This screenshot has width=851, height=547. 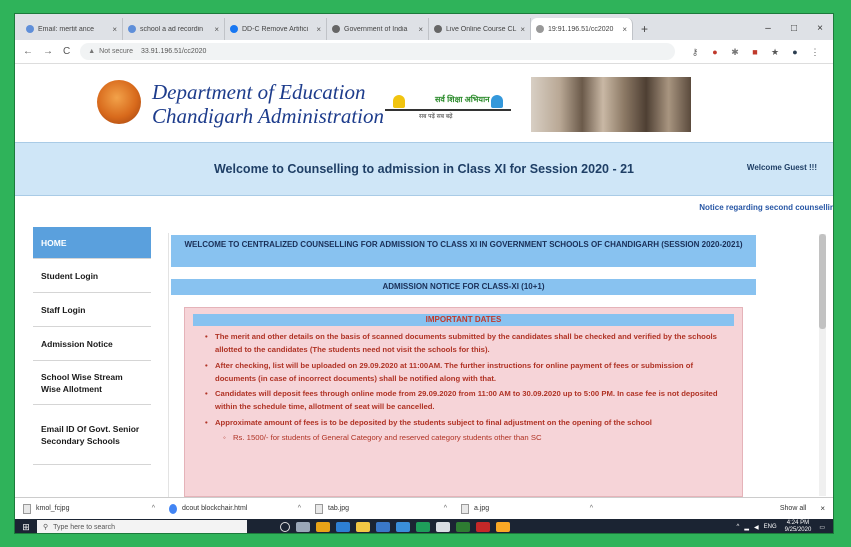 What do you see at coordinates (235, 508) in the screenshot?
I see `download-item: dcout blockchair.html ^` at bounding box center [235, 508].